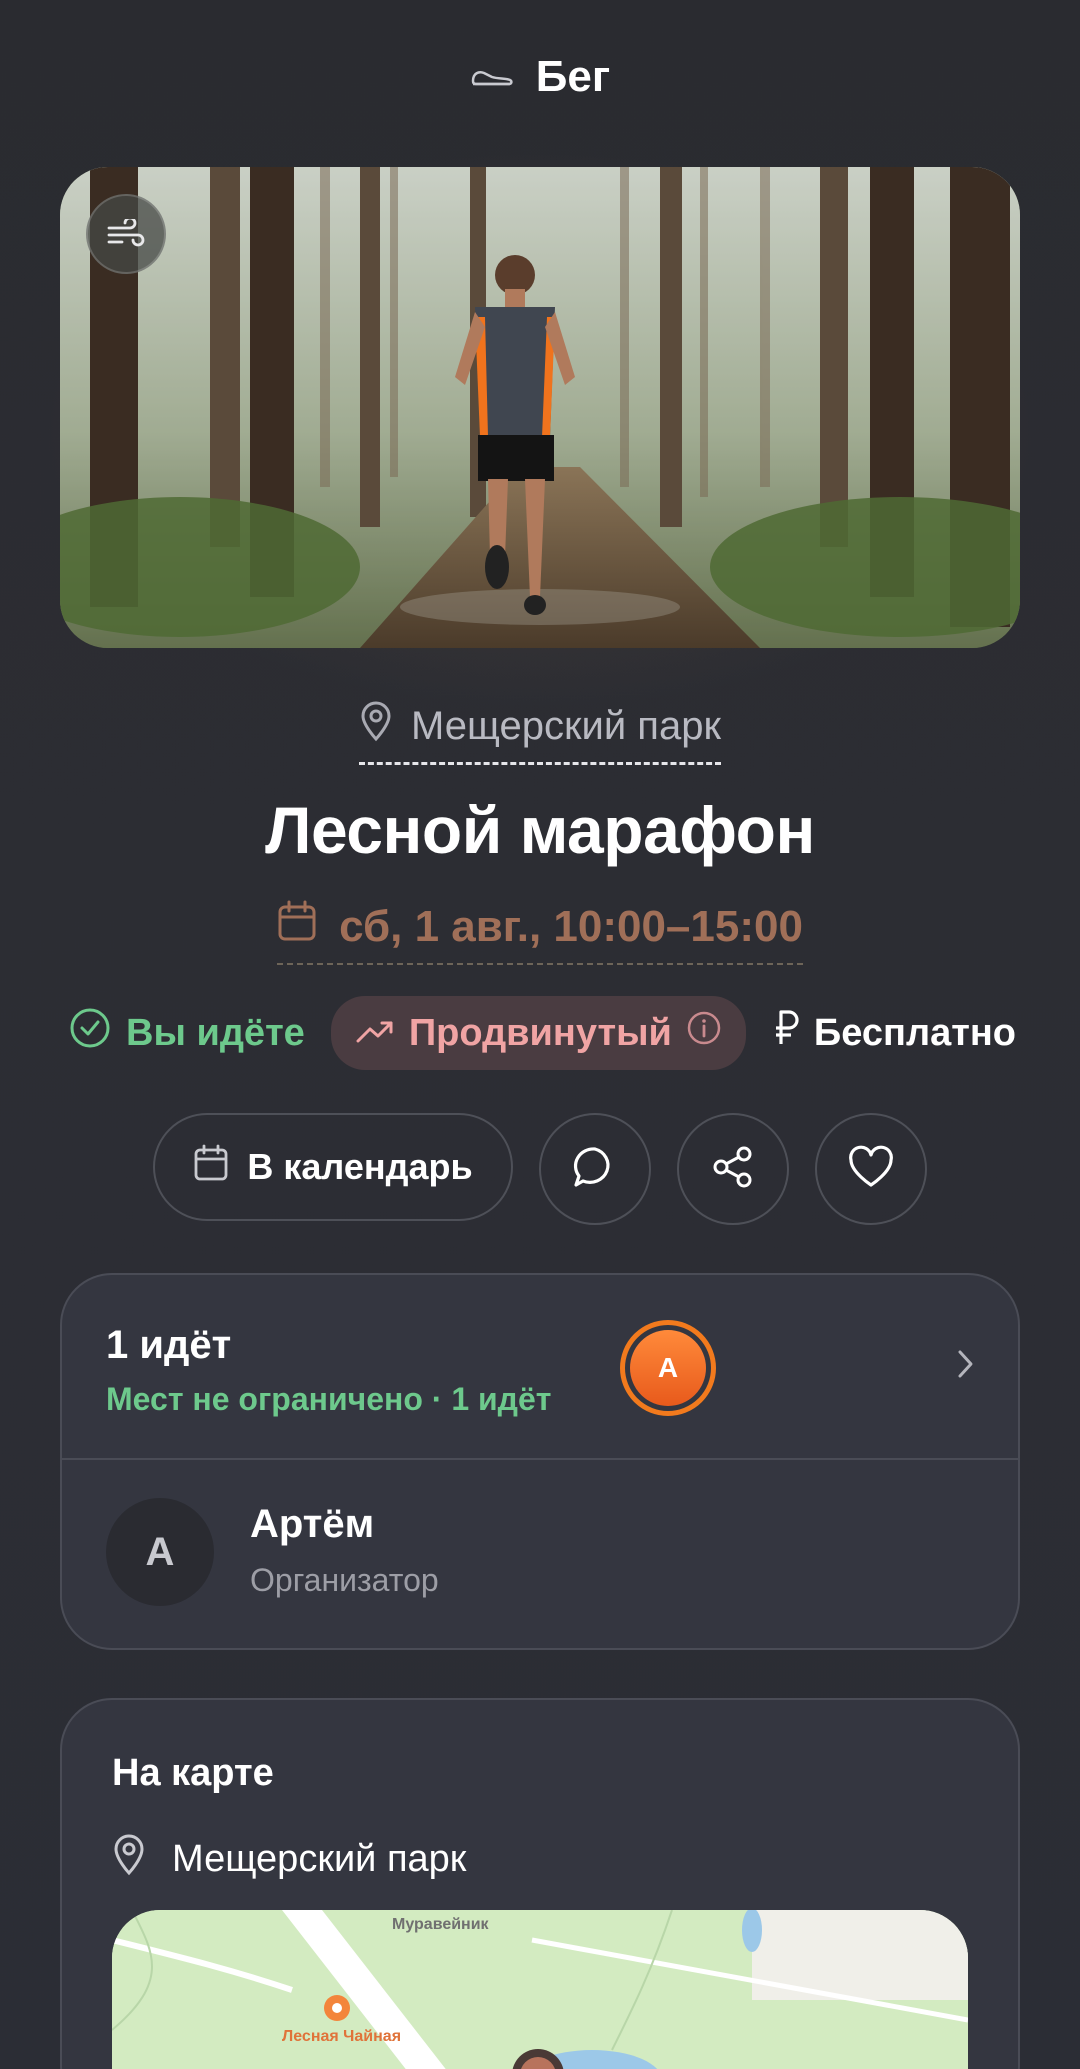 The image size is (1080, 2069). What do you see at coordinates (571, 926) in the screenshot?
I see `event-date: сб, 1 авг., 10:00–15:00` at bounding box center [571, 926].